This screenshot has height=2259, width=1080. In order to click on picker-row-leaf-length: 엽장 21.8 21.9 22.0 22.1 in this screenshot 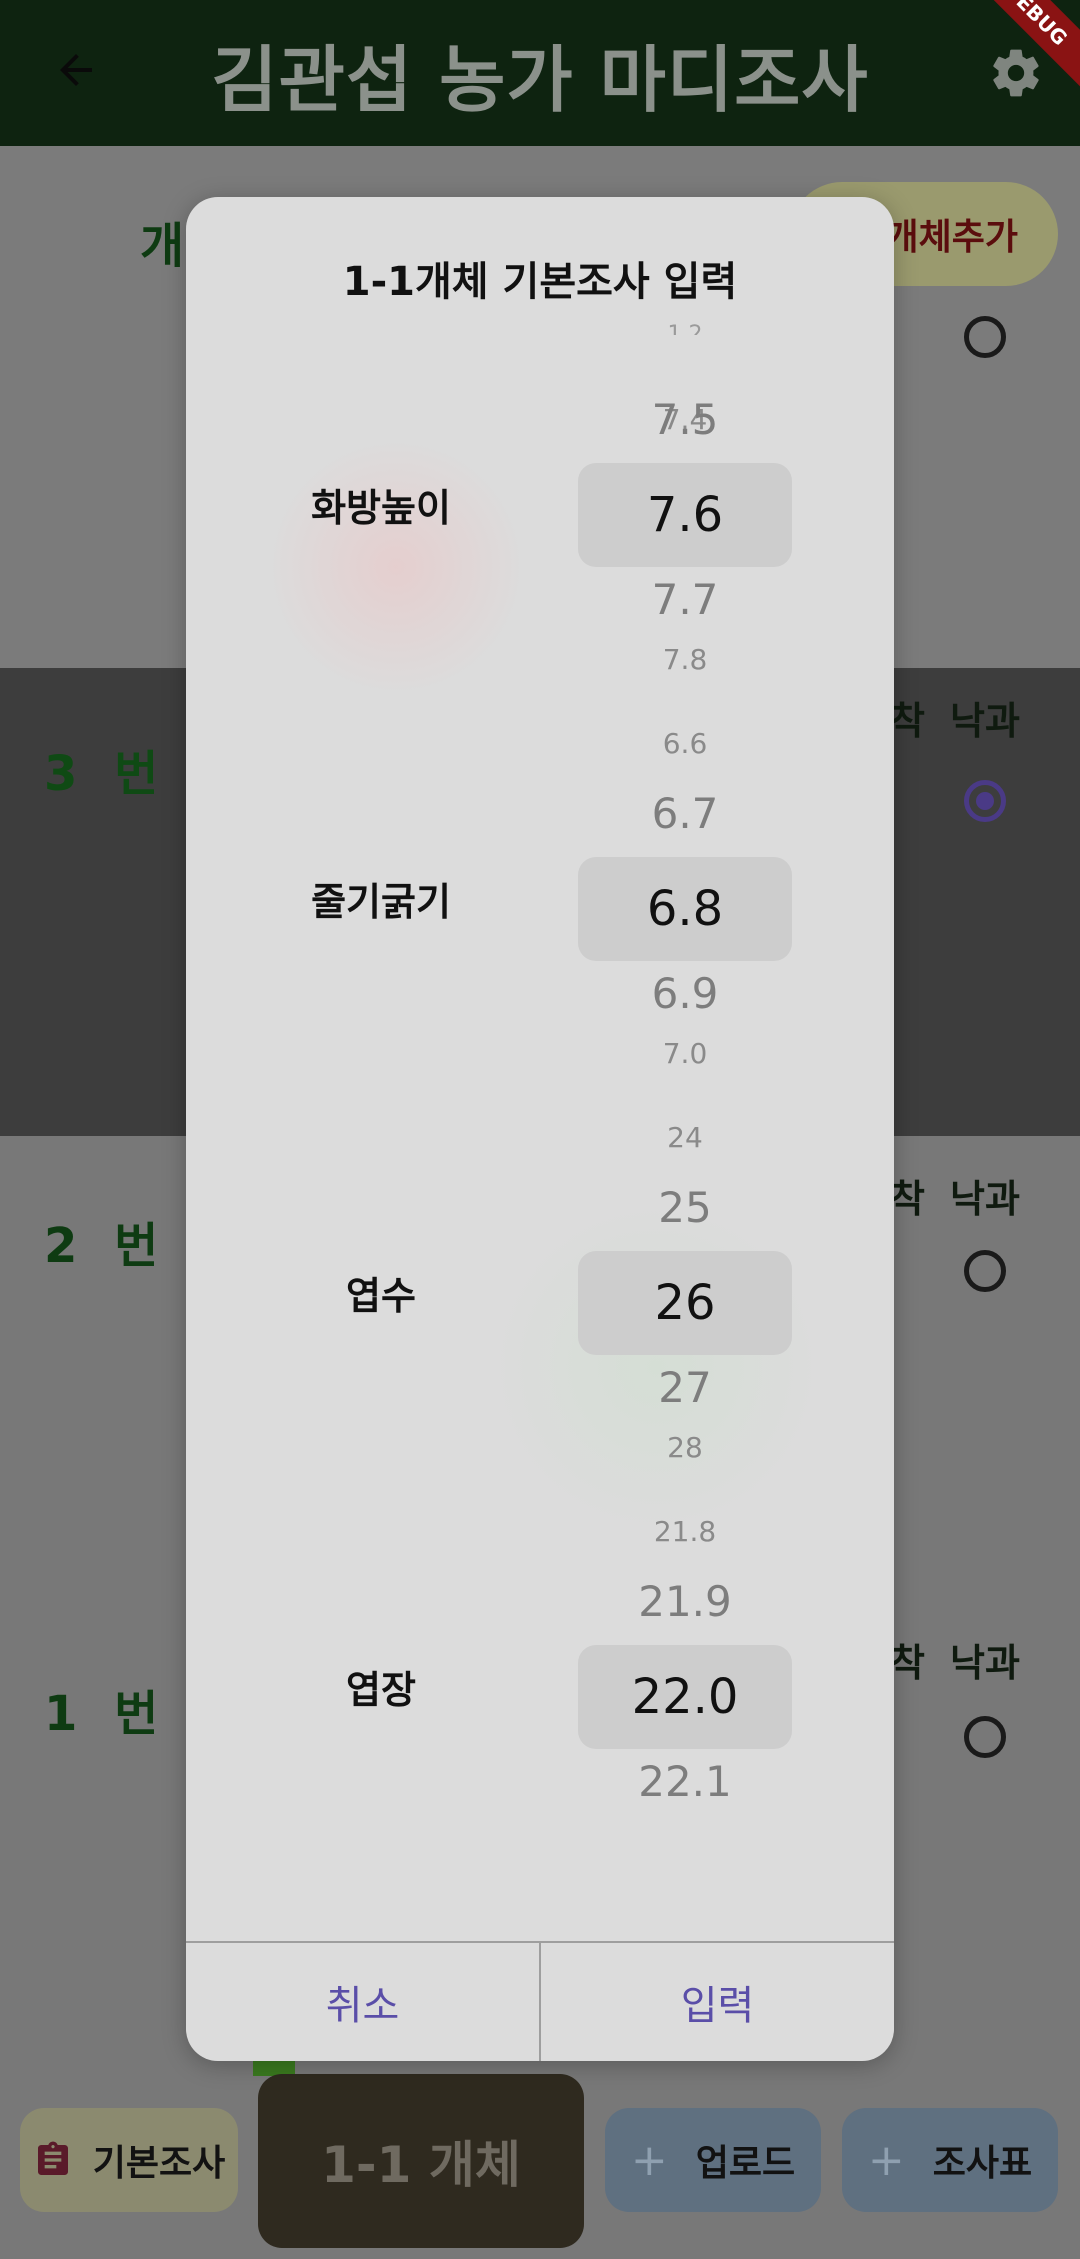, I will do `click(540, 1695)`.